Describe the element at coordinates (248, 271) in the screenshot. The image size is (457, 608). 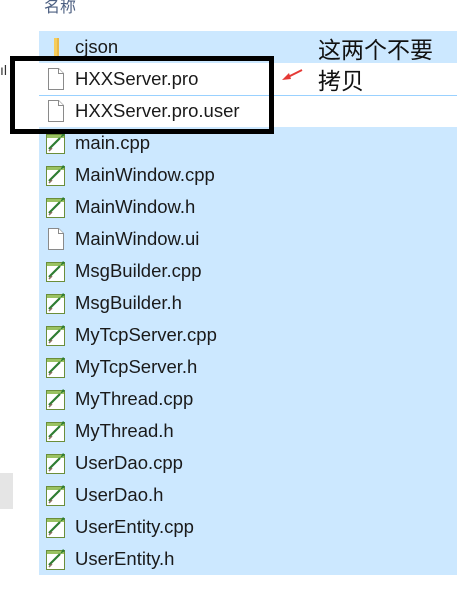
I see `file-row: MsgBuilder.cpp` at that location.